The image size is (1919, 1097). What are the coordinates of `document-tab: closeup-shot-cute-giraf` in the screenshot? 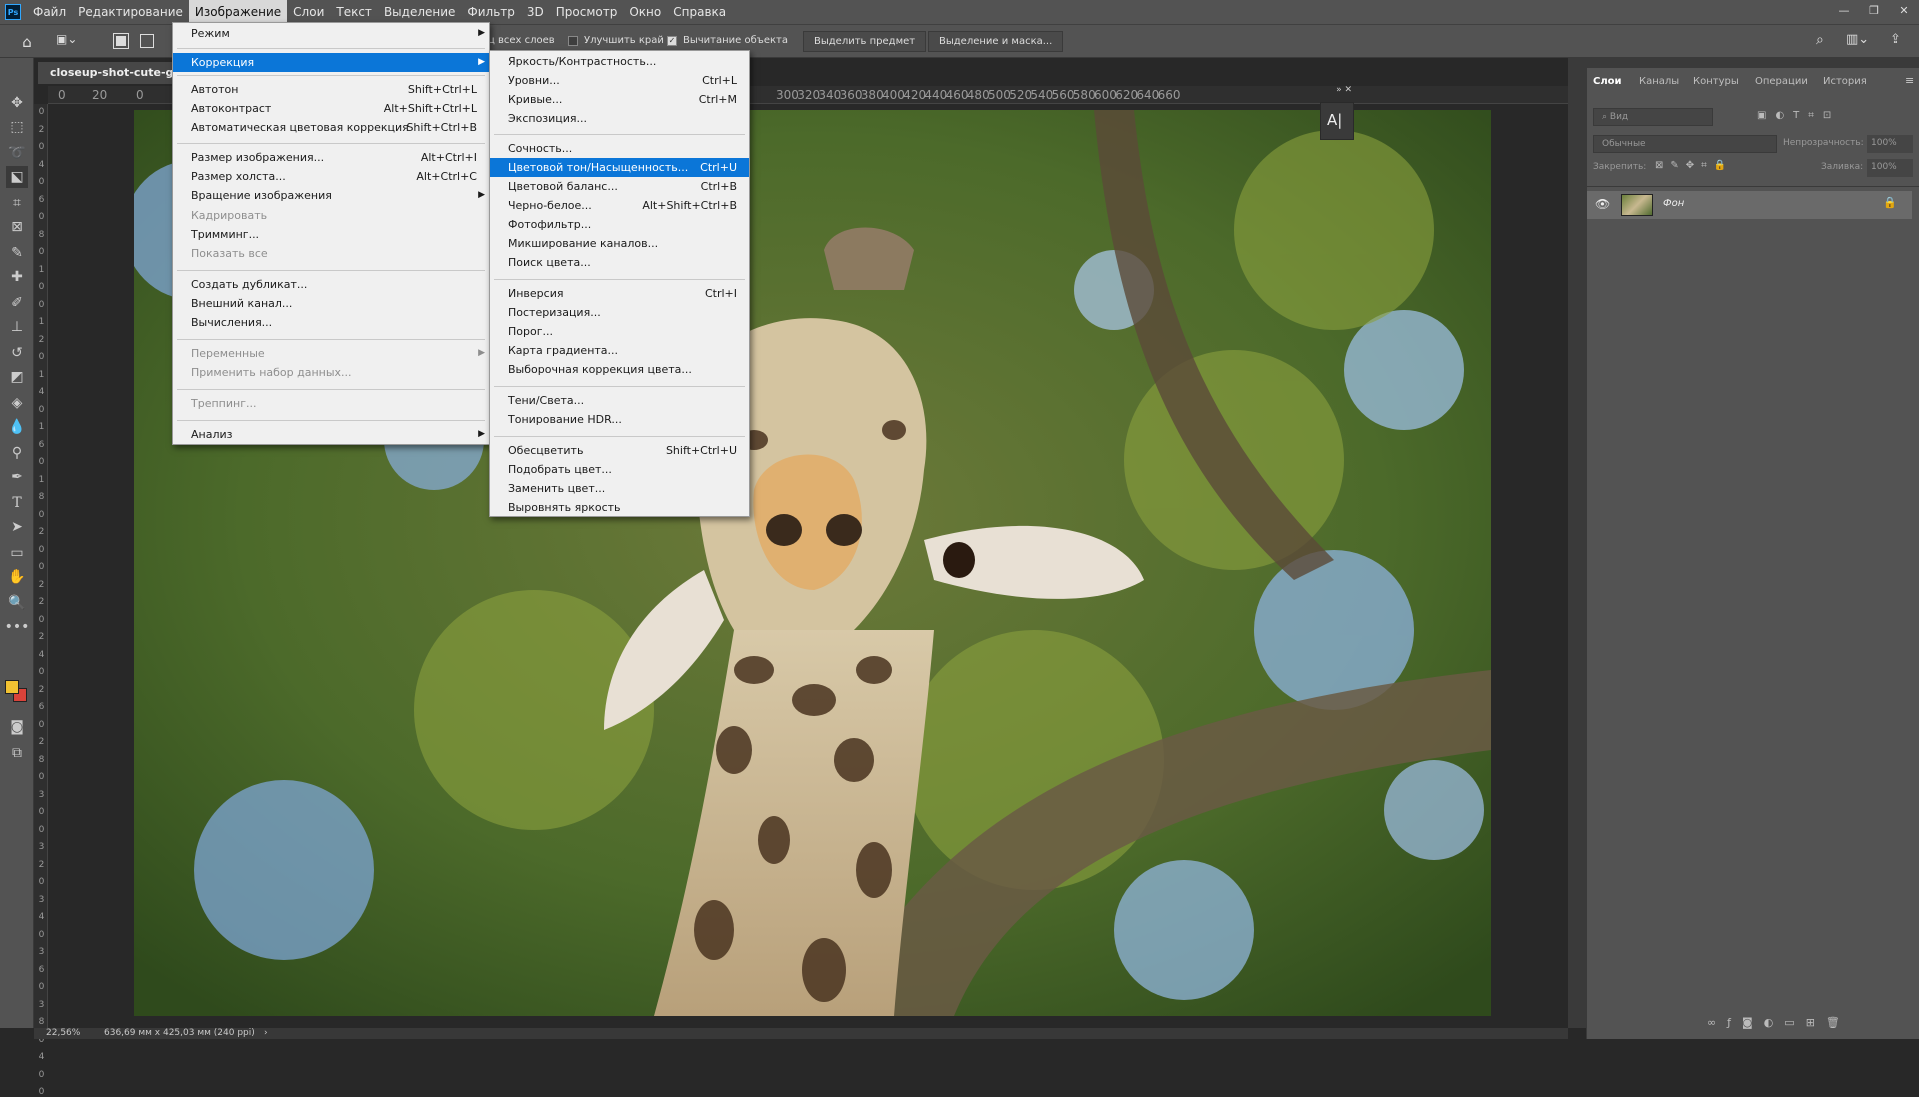 It's located at (111, 73).